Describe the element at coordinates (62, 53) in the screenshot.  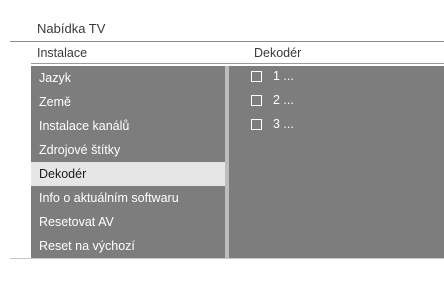
I see `column-header-left: Instalace` at that location.